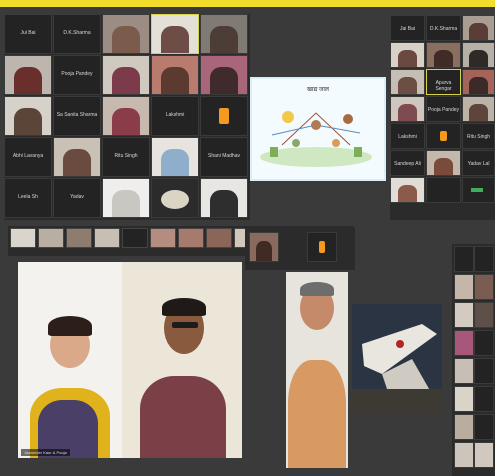  I want to click on speaker-video-1: Jaswinder Kaur & Pooja, so click(70, 360).